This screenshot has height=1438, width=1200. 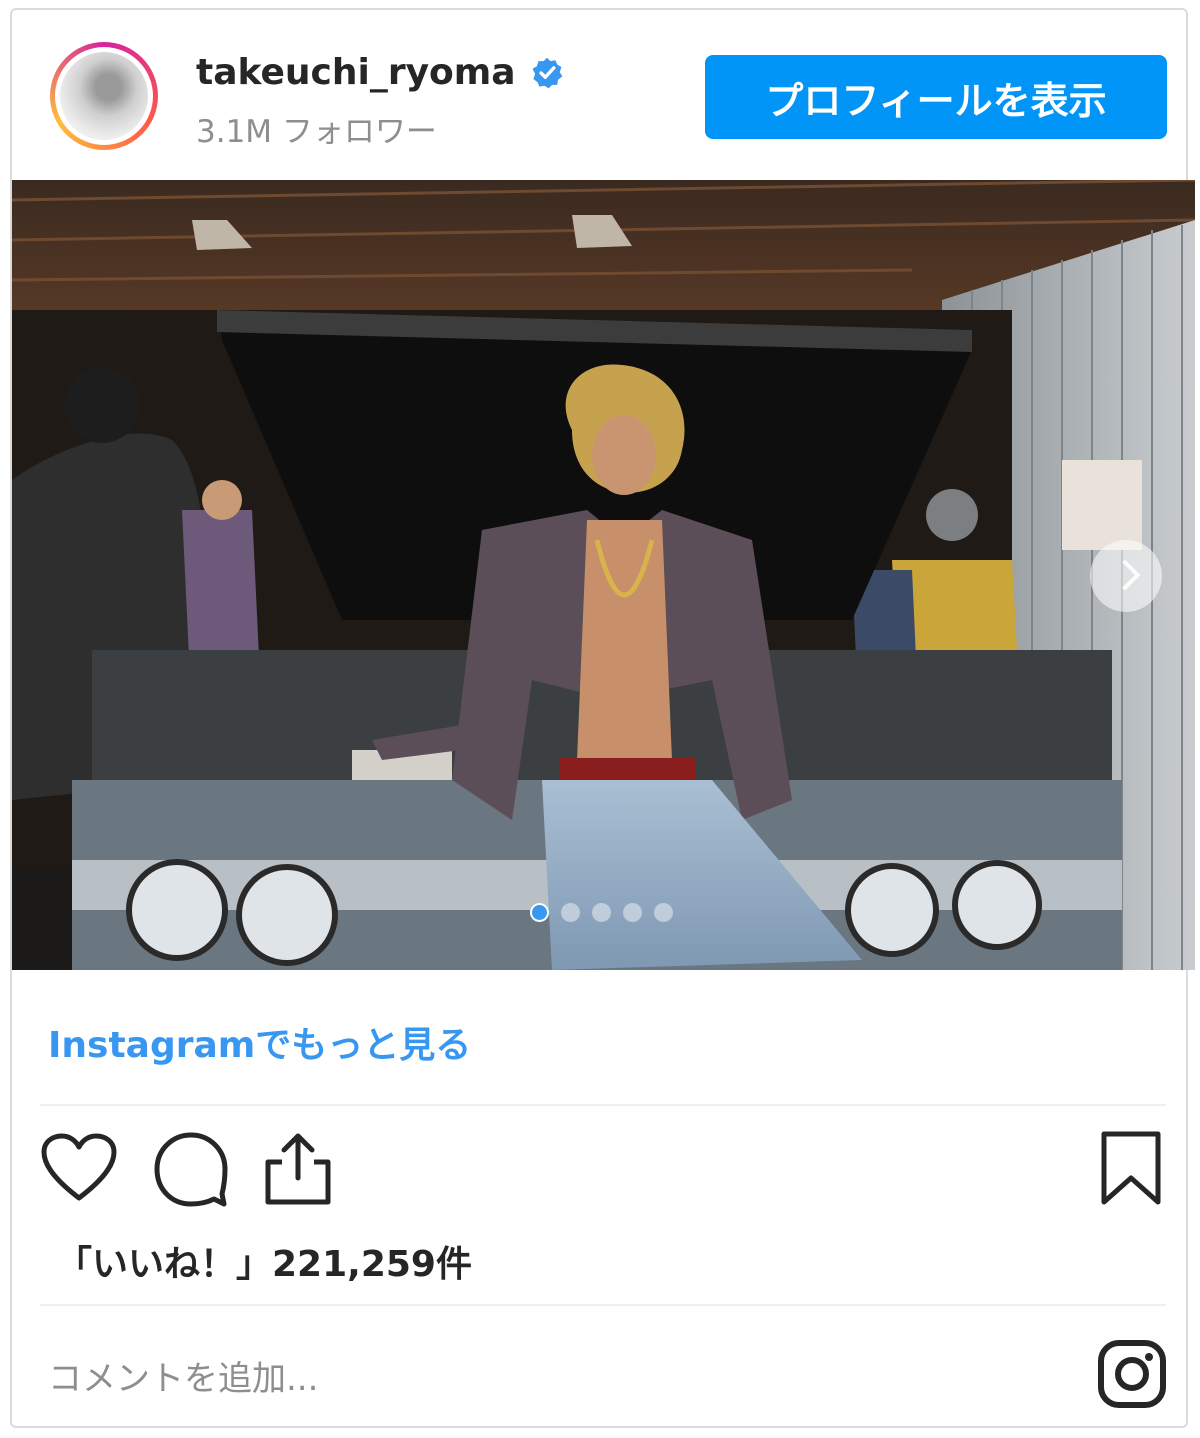 What do you see at coordinates (298, 1168) in the screenshot?
I see `share-icon` at bounding box center [298, 1168].